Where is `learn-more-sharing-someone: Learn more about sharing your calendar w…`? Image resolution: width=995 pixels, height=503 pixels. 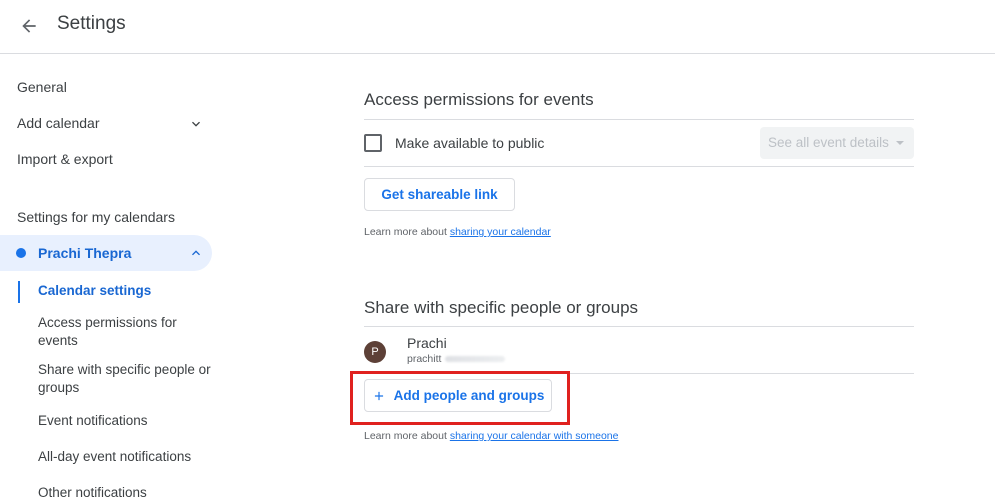
learn-more-sharing-someone: Learn more about sharing your calendar w… is located at coordinates (491, 436).